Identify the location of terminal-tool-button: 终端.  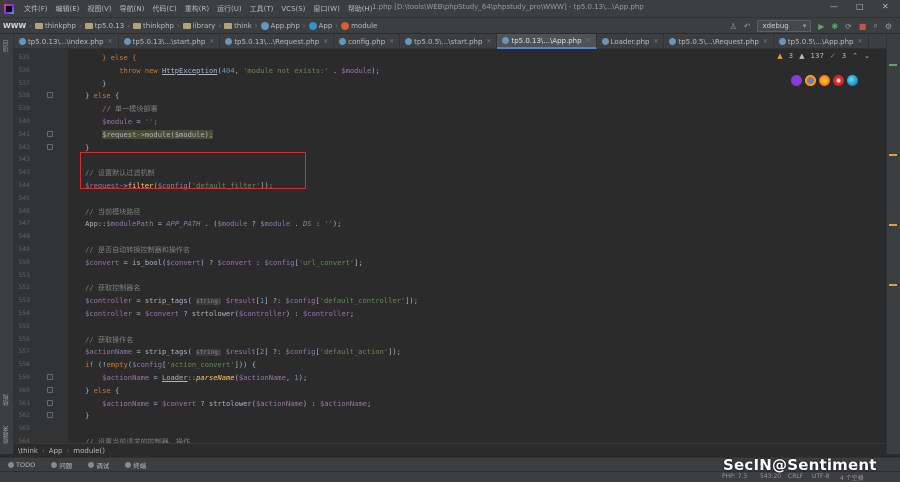
(135, 465).